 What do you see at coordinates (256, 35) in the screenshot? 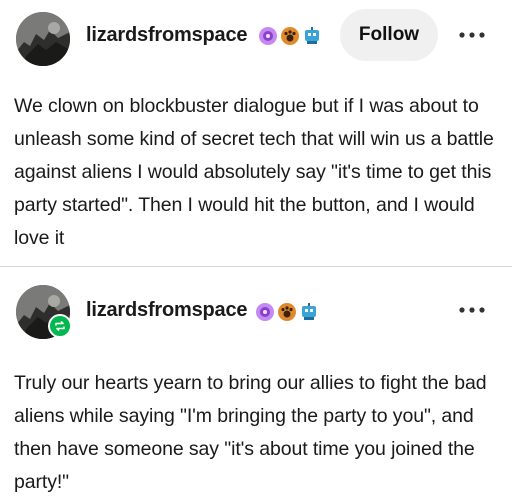
I see `post-header: lizardsfromspace Follow` at bounding box center [256, 35].